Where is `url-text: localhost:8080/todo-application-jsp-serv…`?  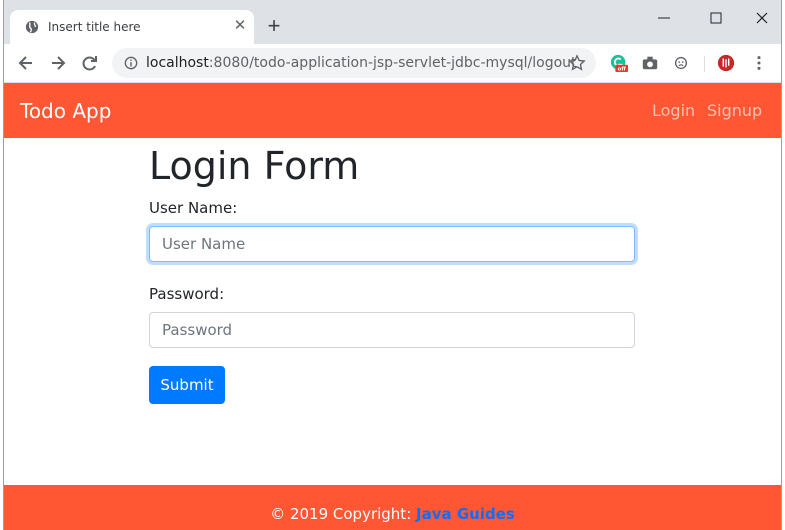 url-text: localhost:8080/todo-application-jsp-serv… is located at coordinates (361, 63).